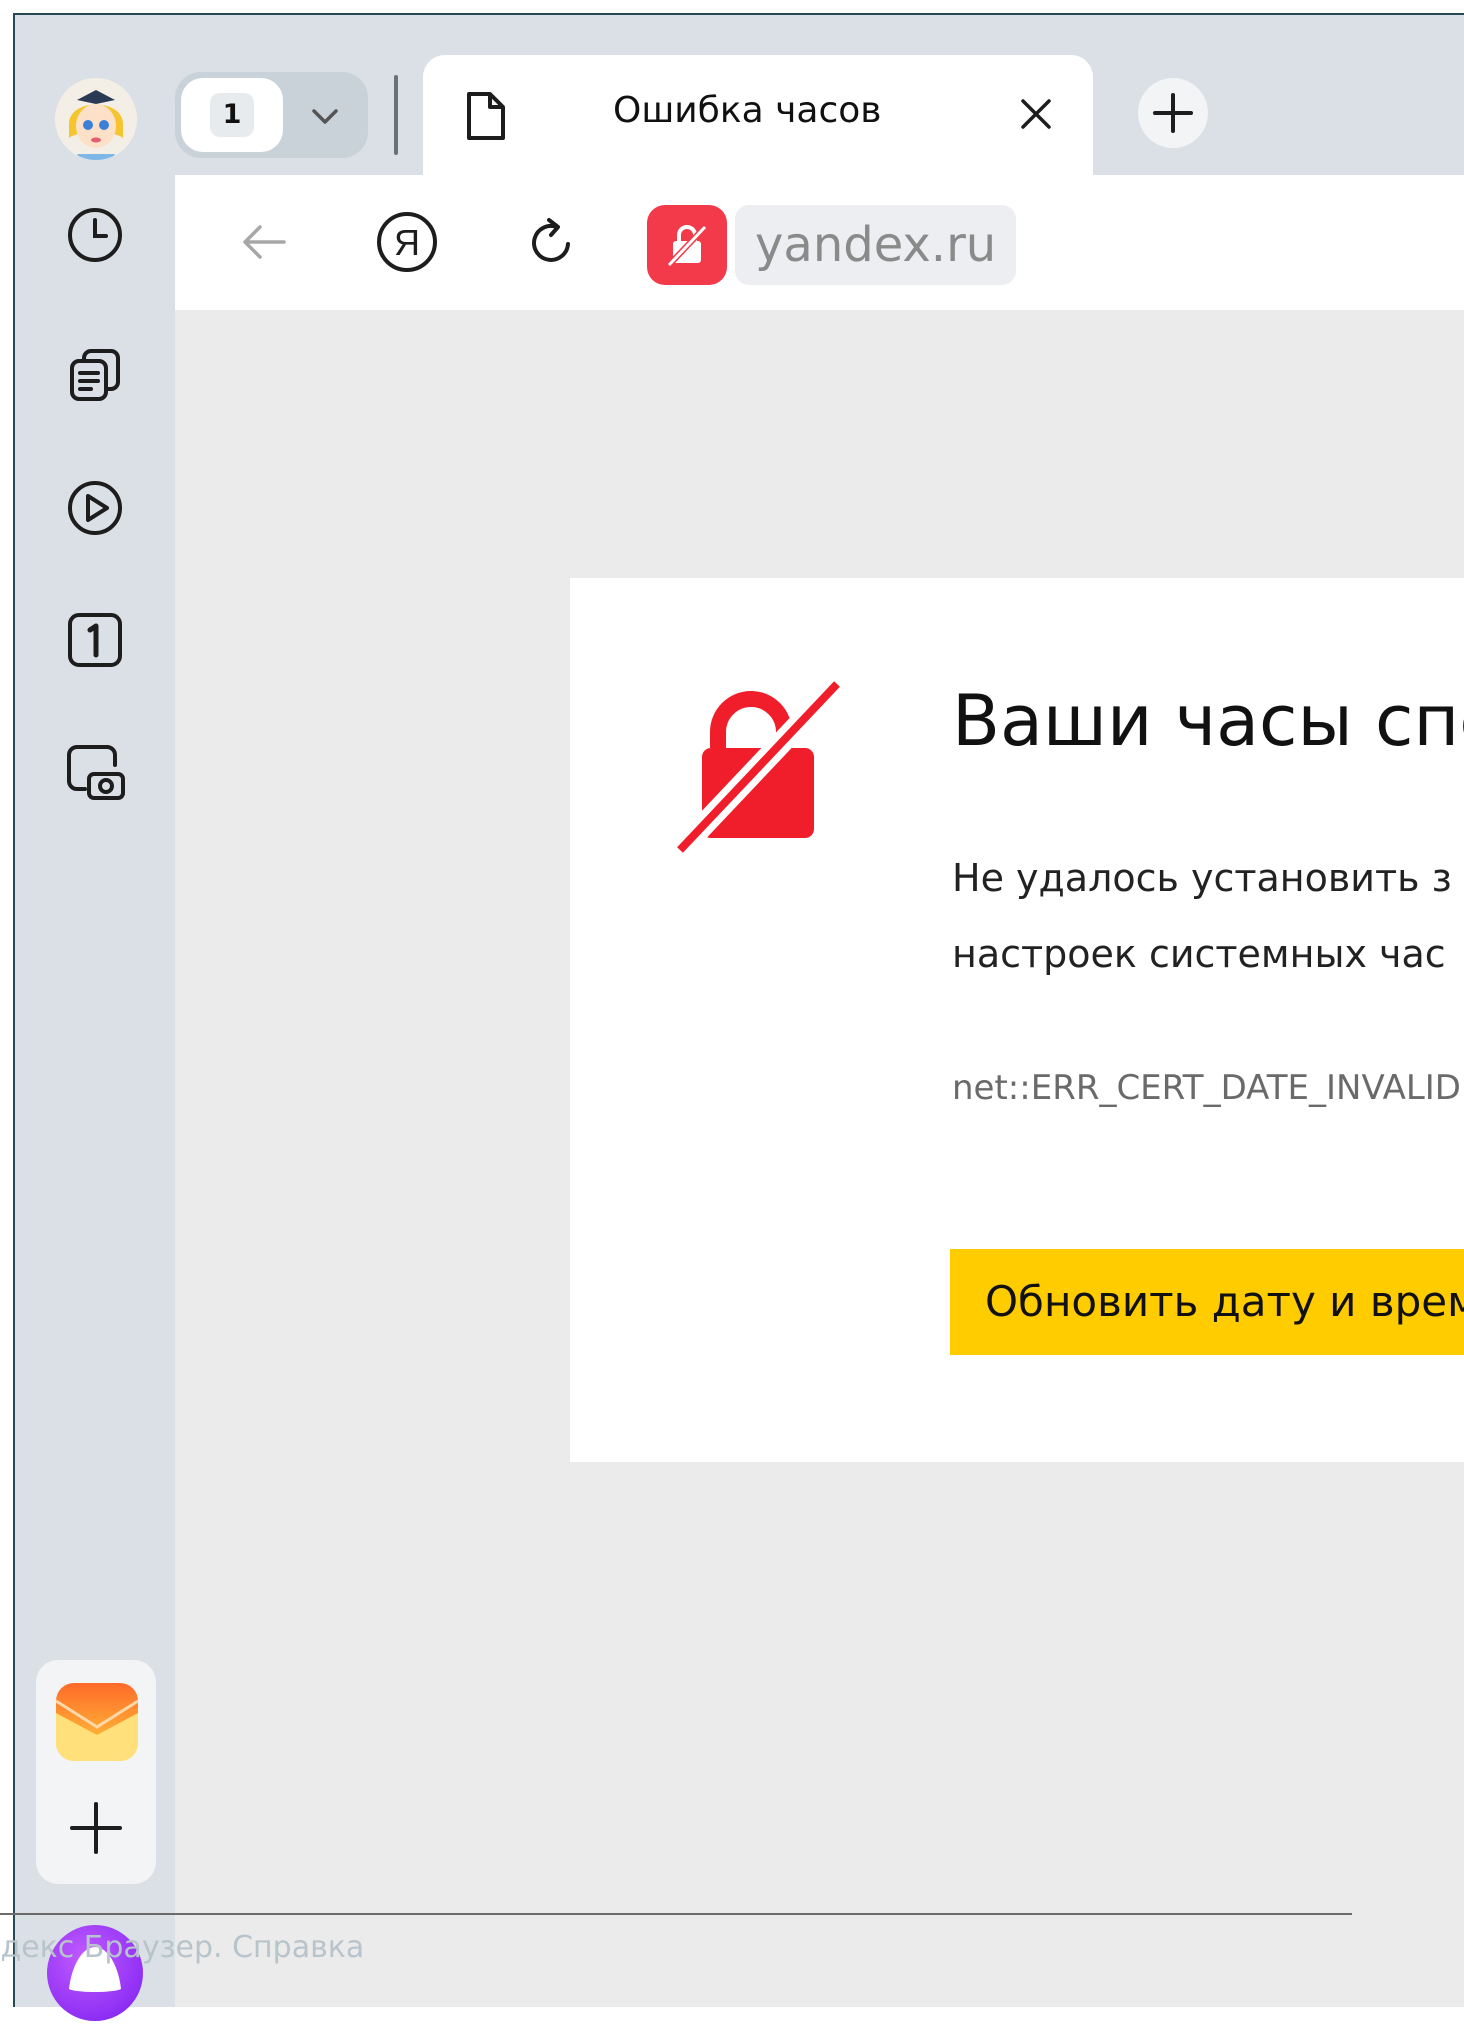  I want to click on page-icon, so click(486, 118).